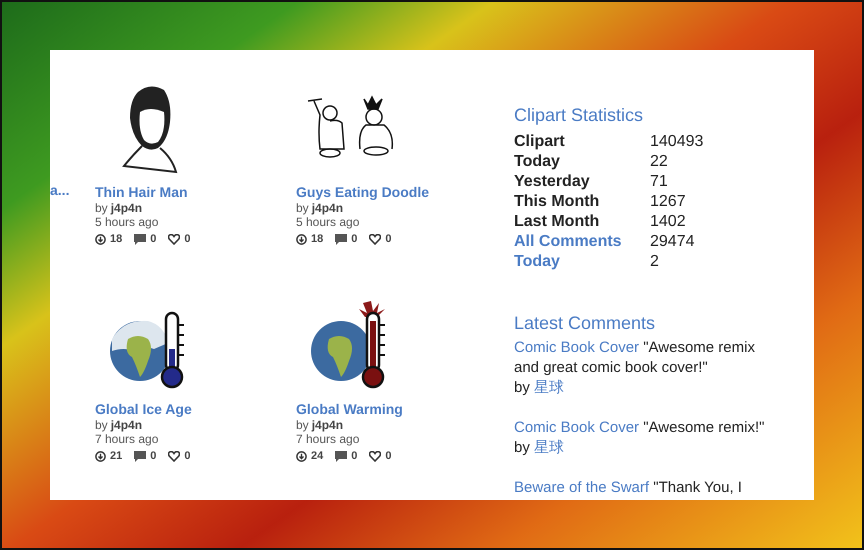 This screenshot has height=550, width=864. What do you see at coordinates (654, 262) in the screenshot?
I see `stat-value: 2` at bounding box center [654, 262].